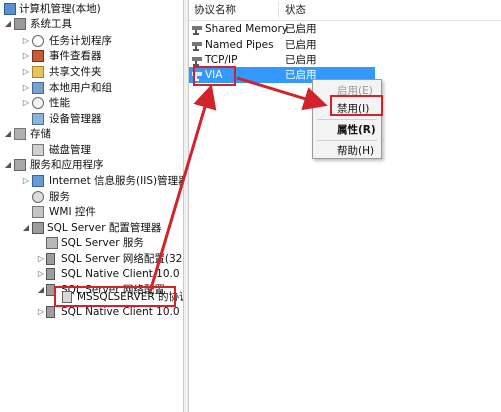 The image size is (501, 412). Describe the element at coordinates (282, 93) in the screenshot. I see `arrow-to-disable` at that location.